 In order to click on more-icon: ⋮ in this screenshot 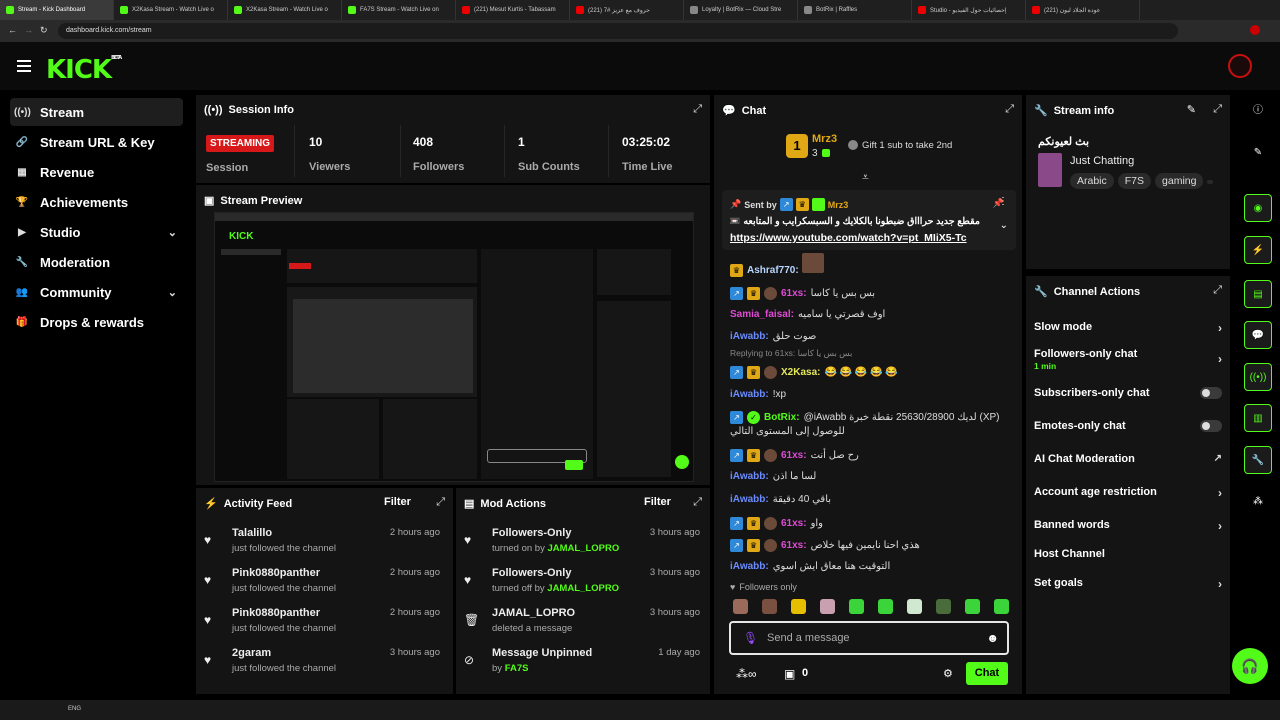, I will do `click(1003, 201)`.